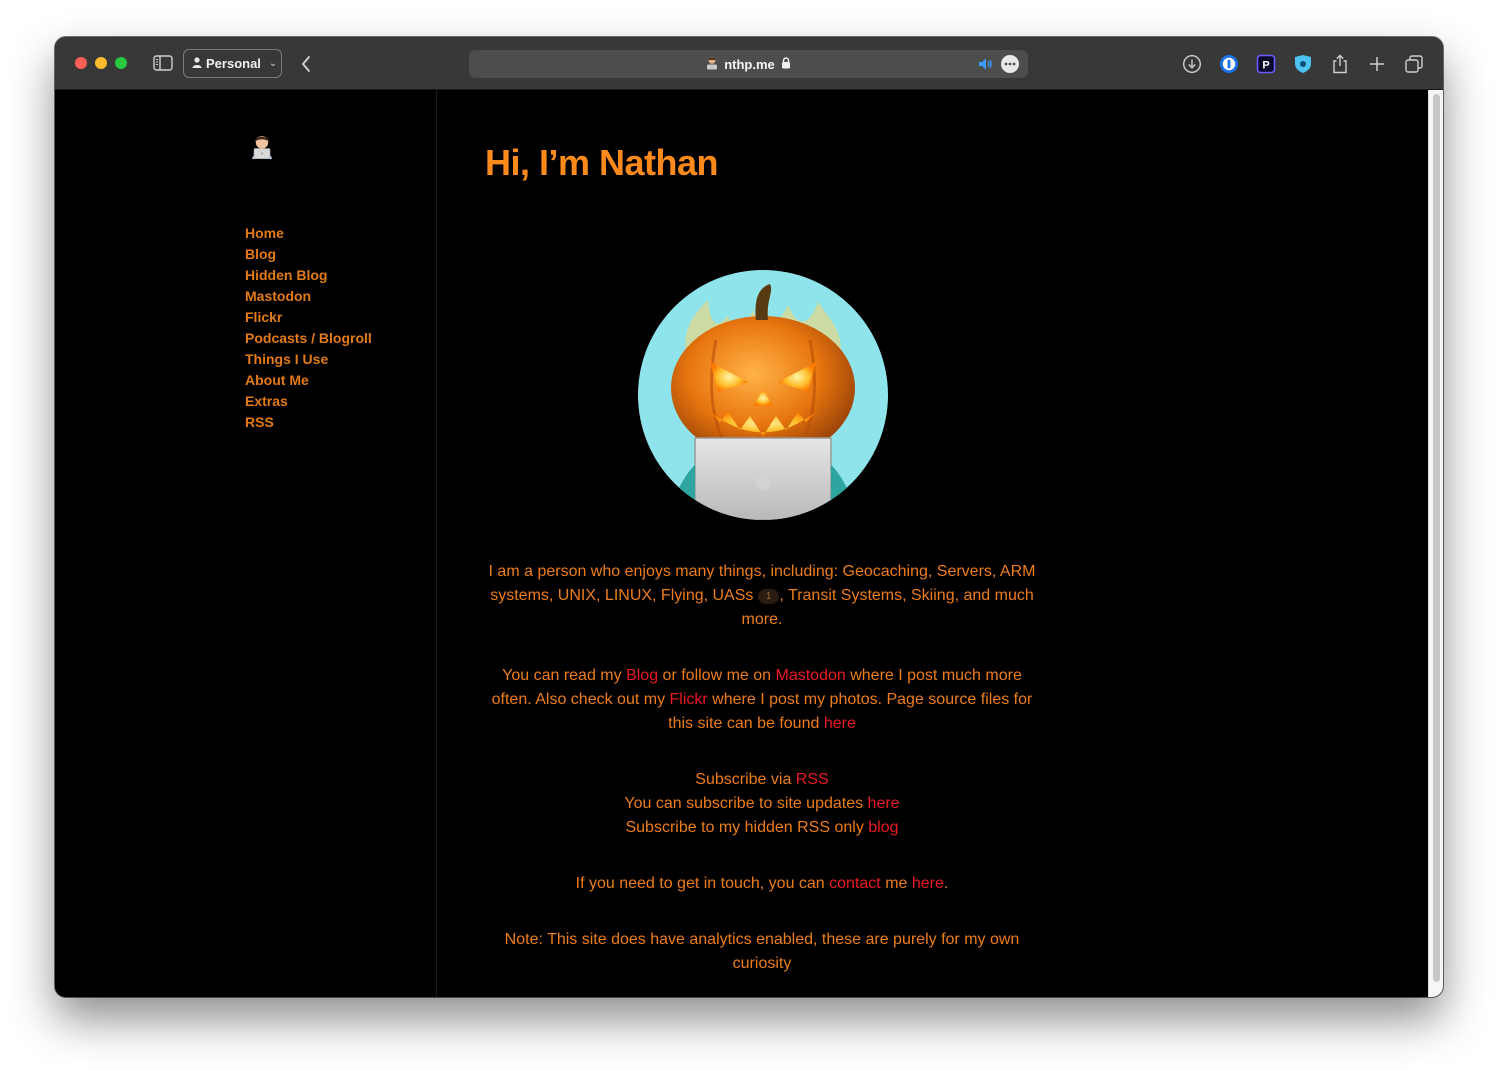  I want to click on read-text-1: You can read my, so click(564, 675).